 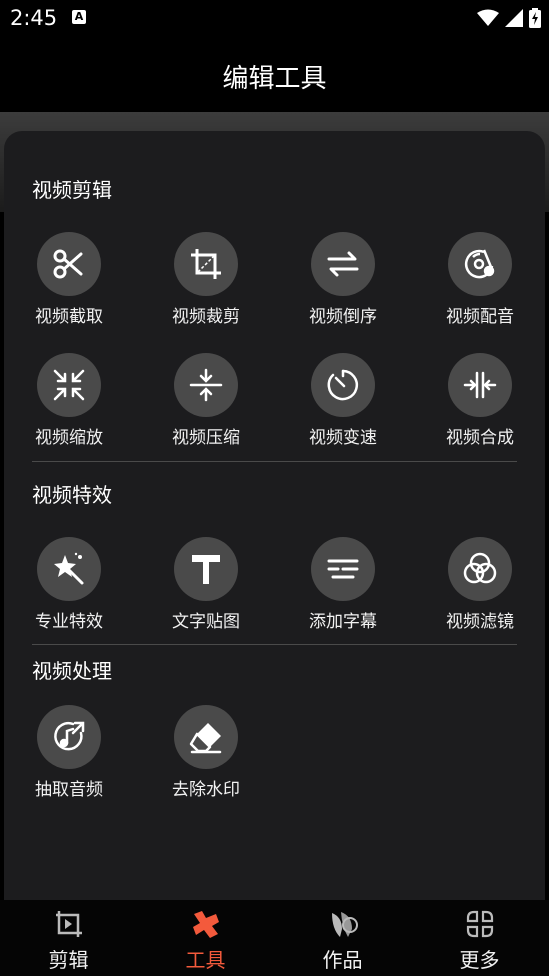 I want to click on tool-remove-watermark: 去除水印, so click(x=206, y=755).